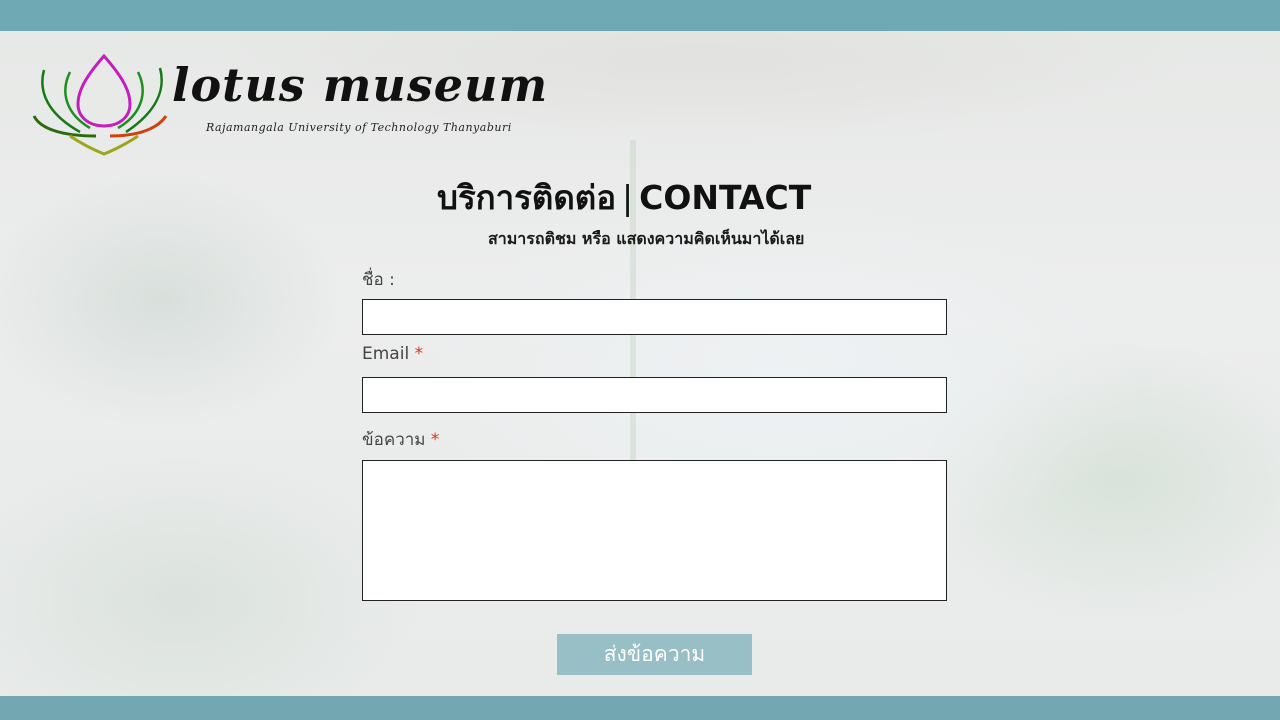 The height and width of the screenshot is (720, 1280). What do you see at coordinates (654, 654) in the screenshot?
I see `send-message-button: ส่งข้อความ` at bounding box center [654, 654].